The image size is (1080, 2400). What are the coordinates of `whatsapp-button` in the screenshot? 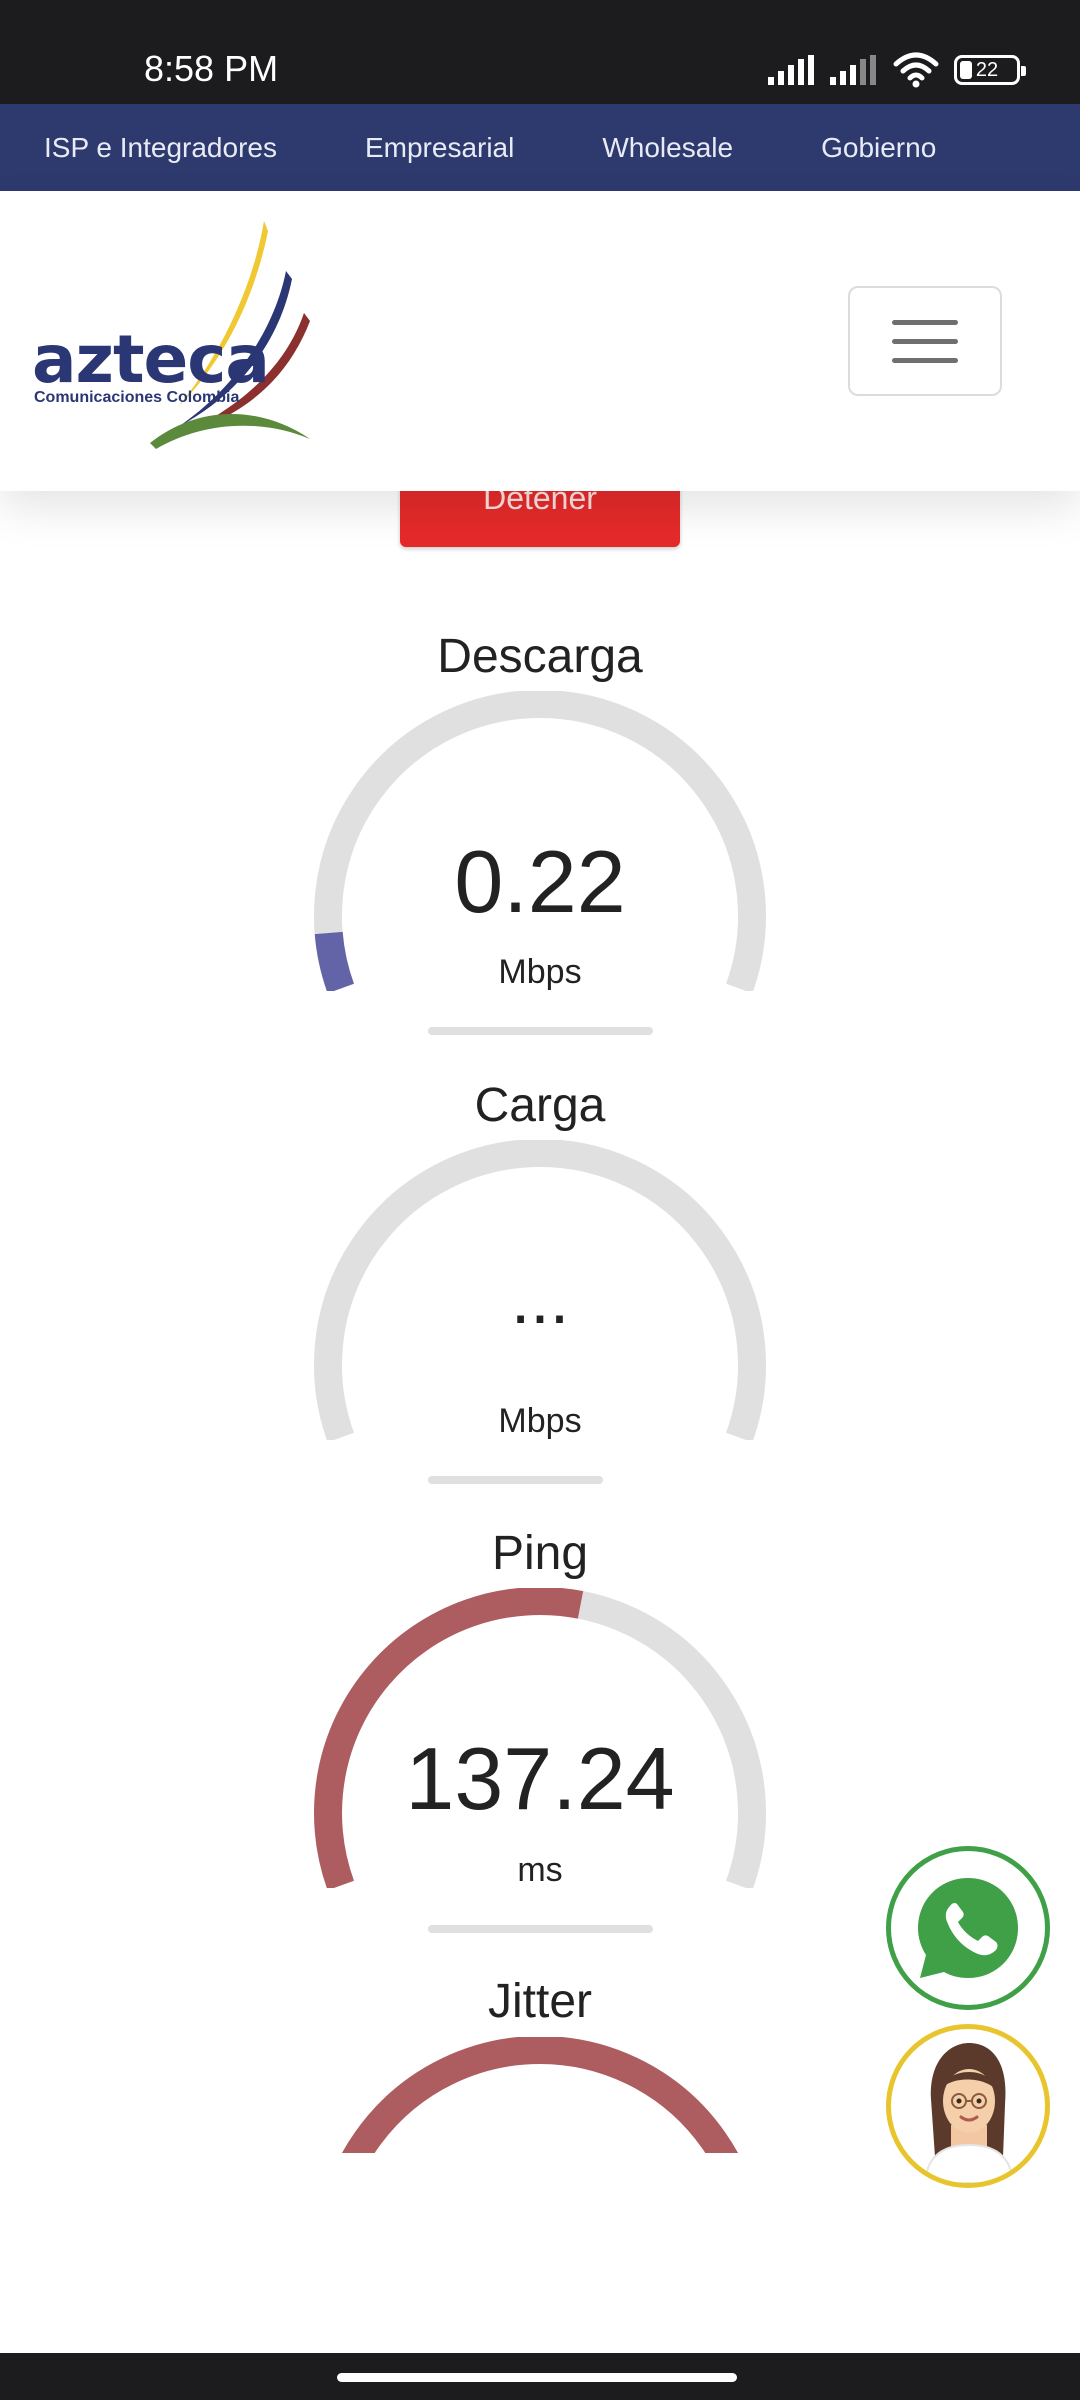 It's located at (968, 1928).